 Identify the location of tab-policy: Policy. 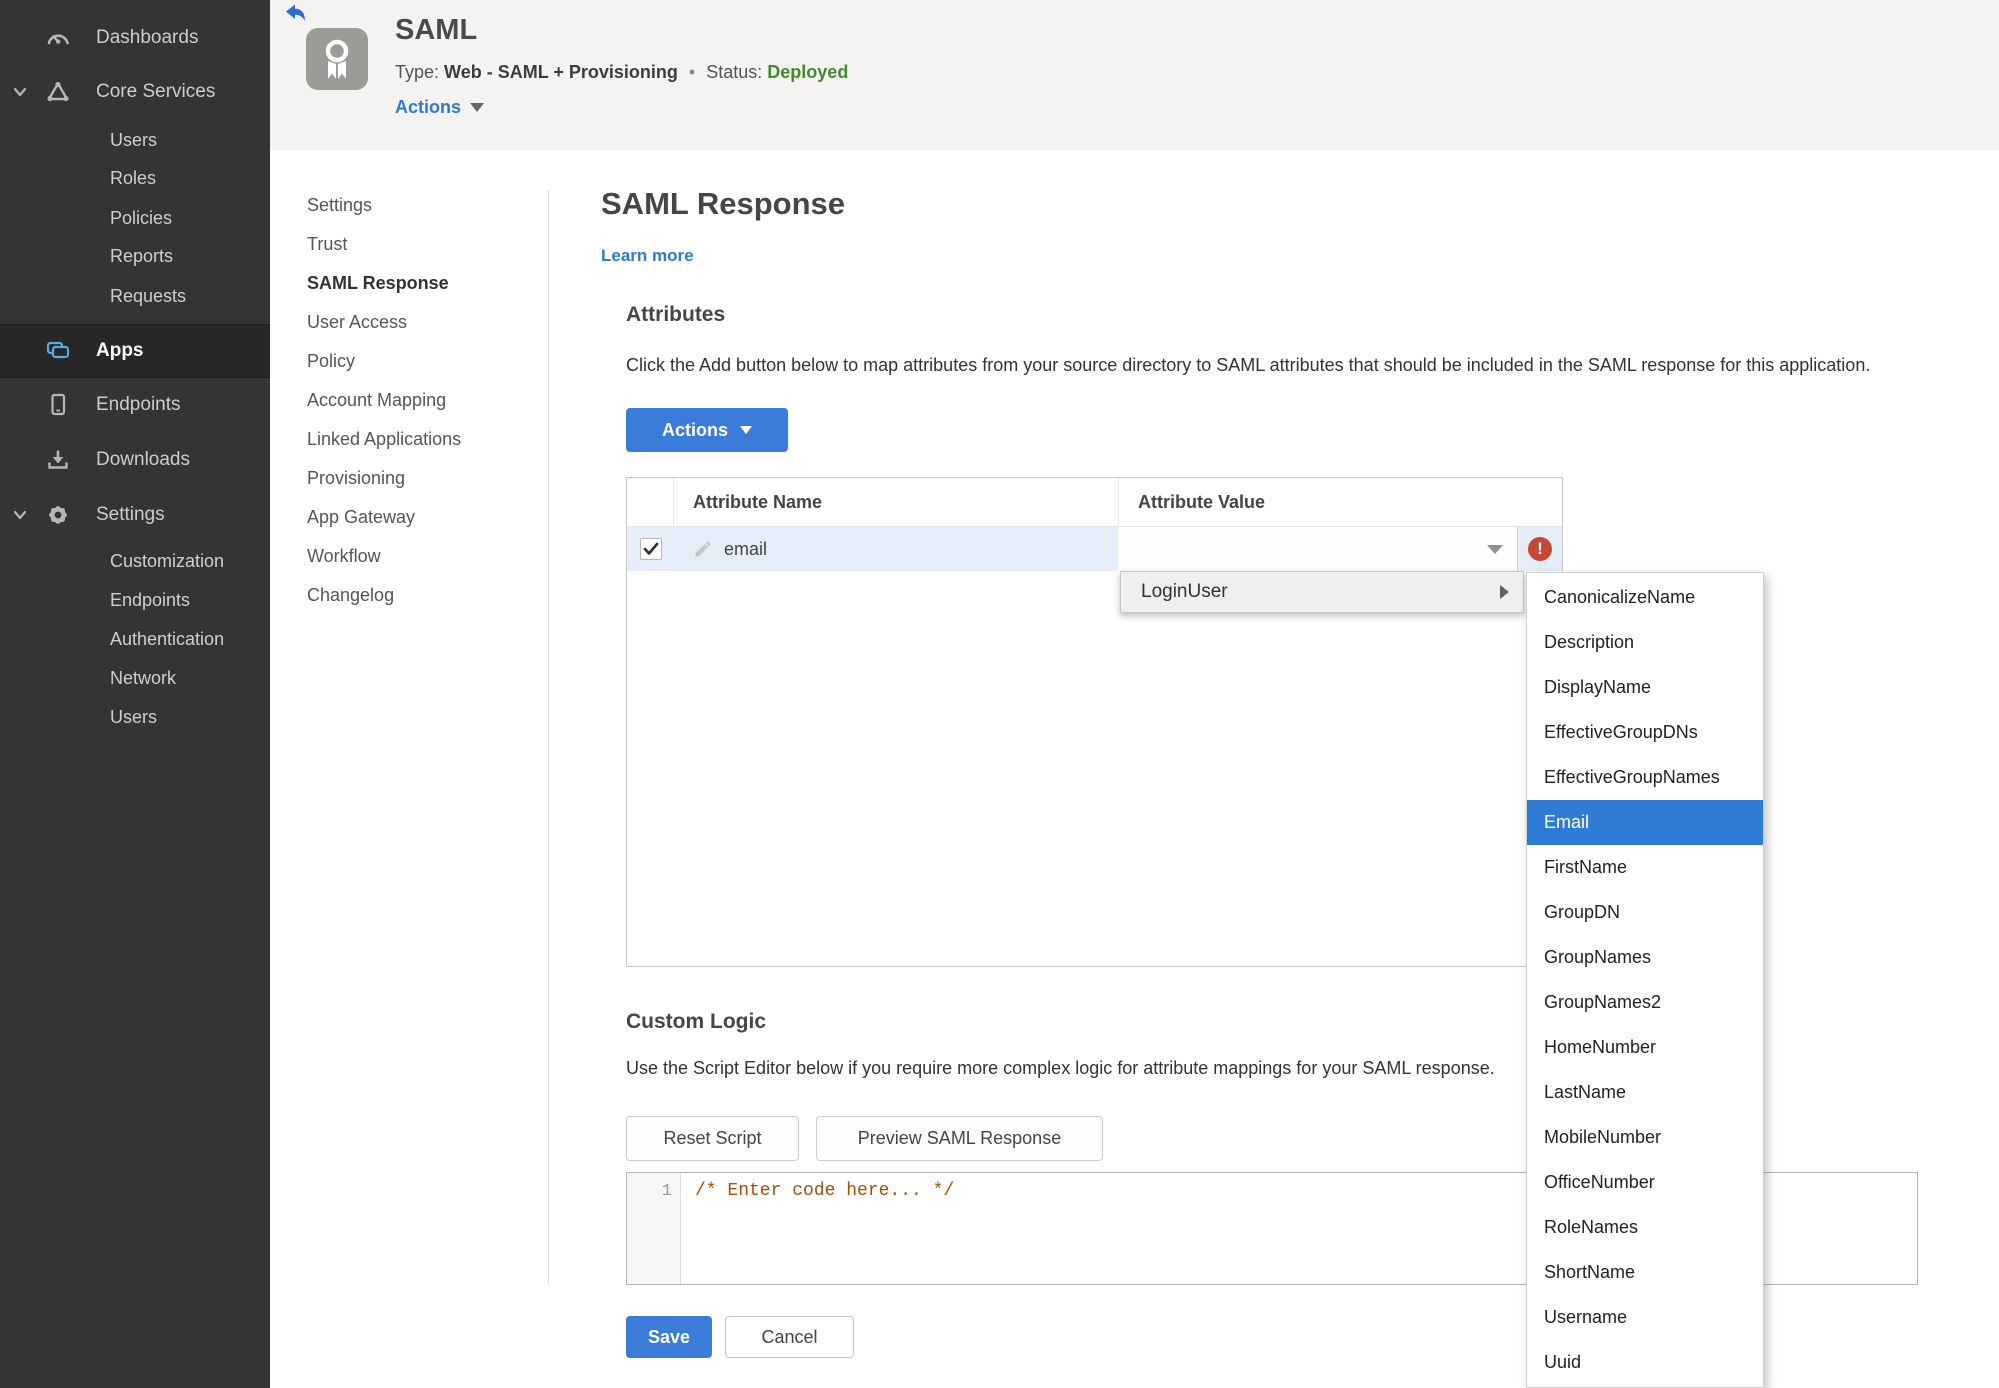
(331, 361).